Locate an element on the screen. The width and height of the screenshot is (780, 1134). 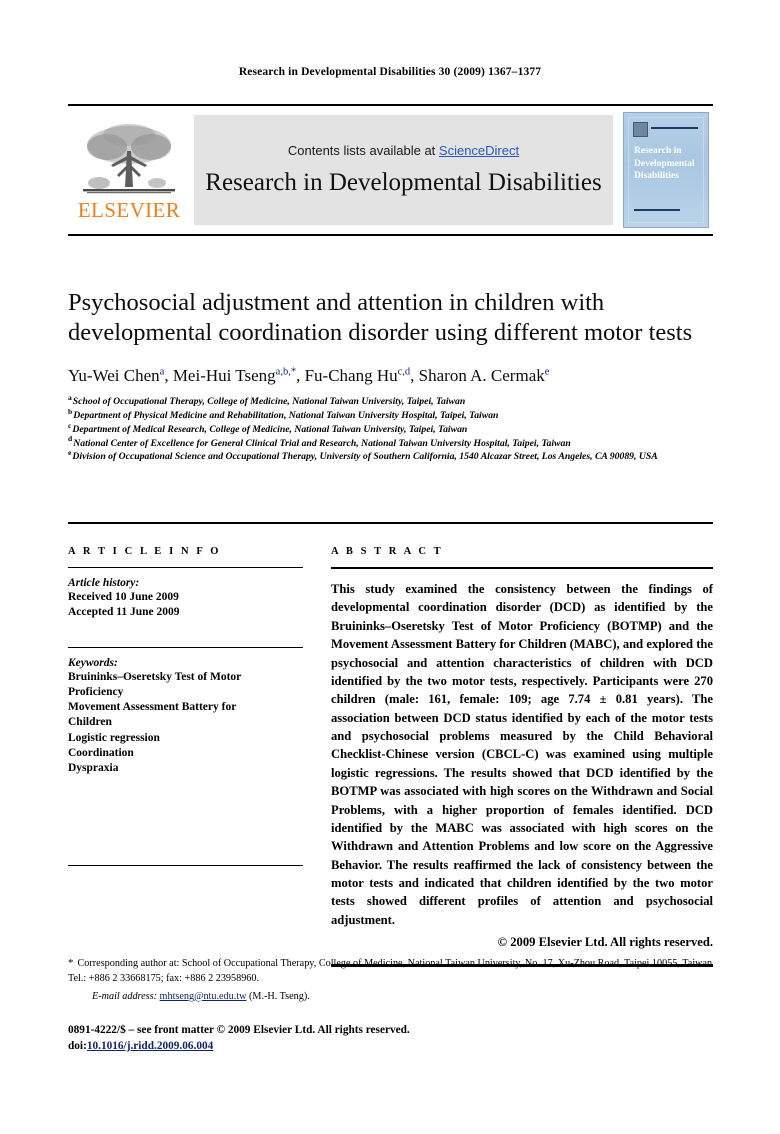
sciencedirect-link: ScienceDirect is located at coordinates (479, 150).